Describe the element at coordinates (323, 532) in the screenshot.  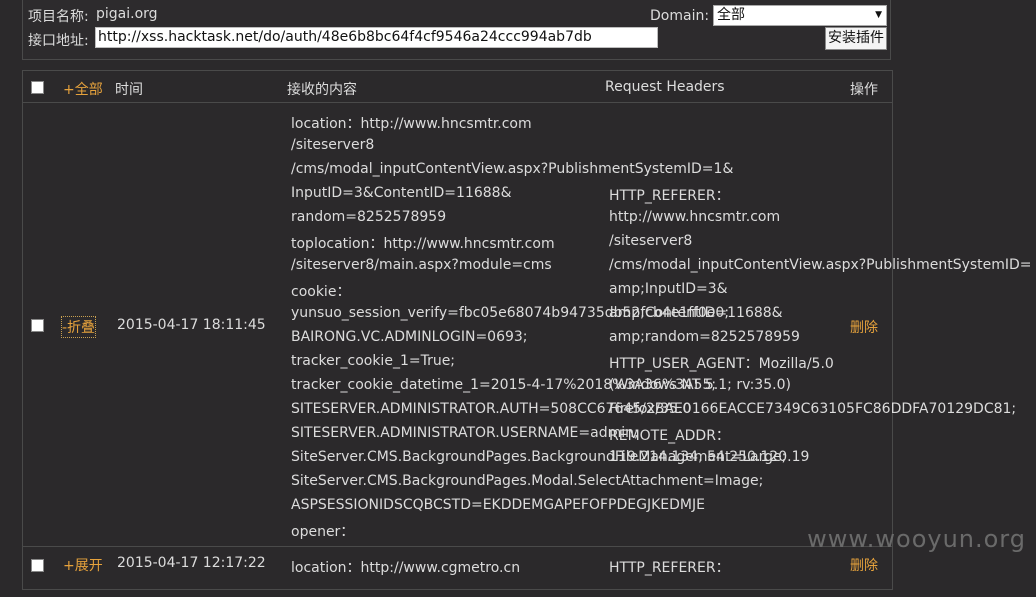
I see `content-line: opener：` at that location.